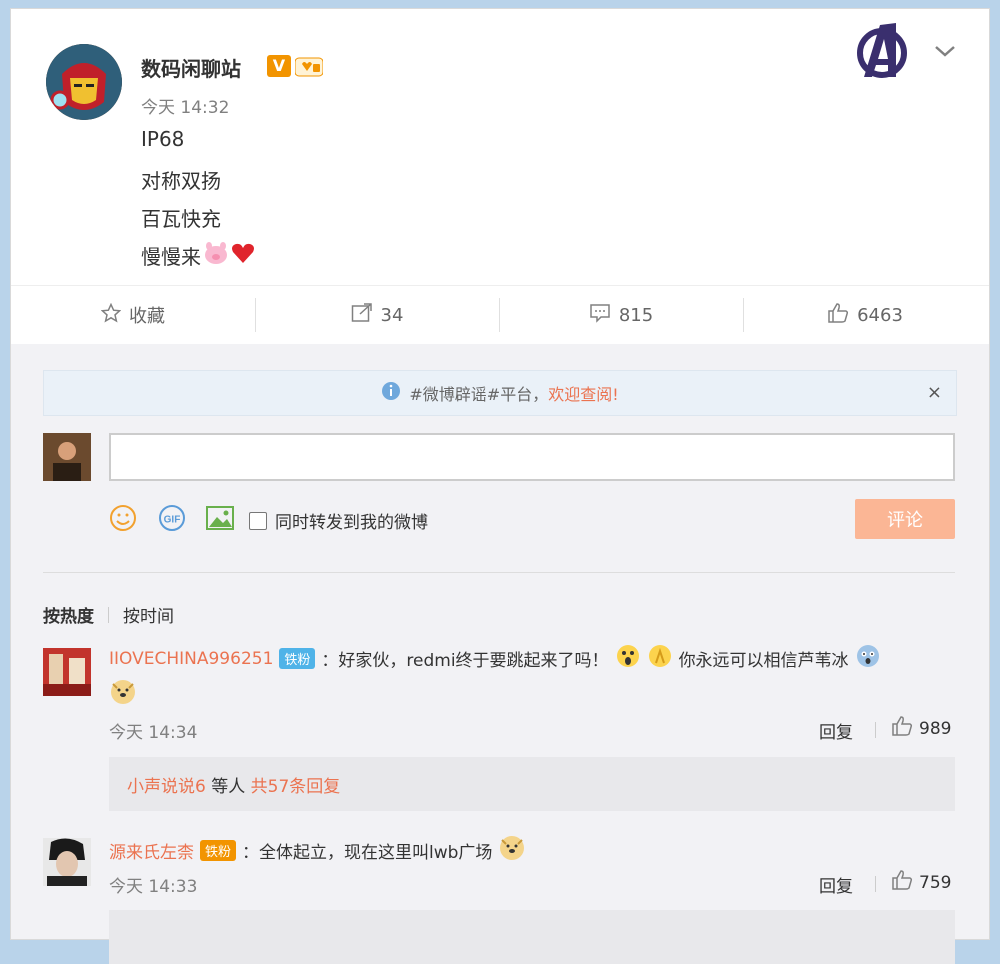 Image resolution: width=1000 pixels, height=964 pixels. I want to click on sort-by-time-tab: 按时间, so click(148, 614).